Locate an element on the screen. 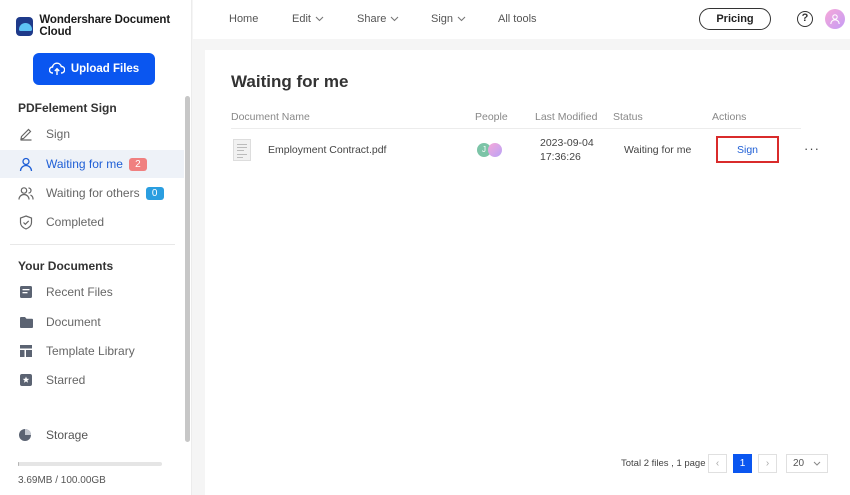  sidebar-item-waiting-for-me: Waiting for me 2 is located at coordinates (92, 164).